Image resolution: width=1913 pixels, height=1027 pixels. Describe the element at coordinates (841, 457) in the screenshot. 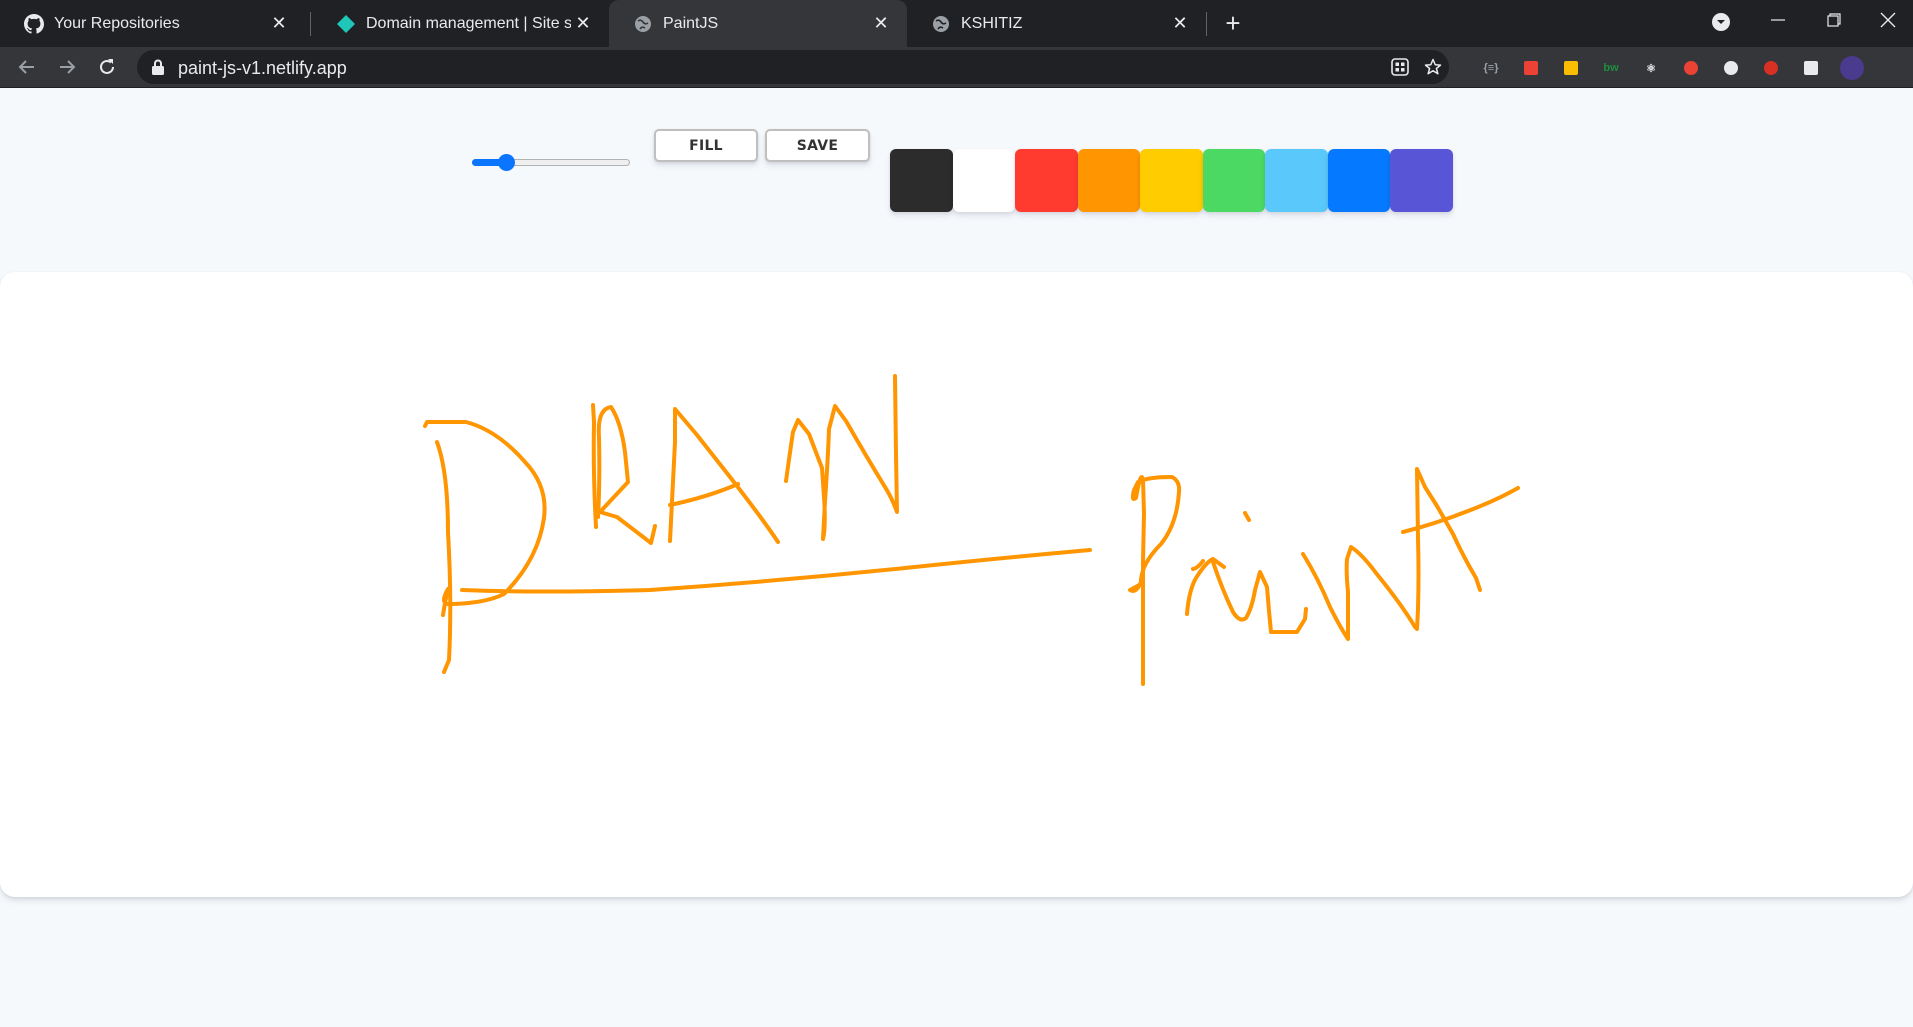

I see `stroke-w` at that location.